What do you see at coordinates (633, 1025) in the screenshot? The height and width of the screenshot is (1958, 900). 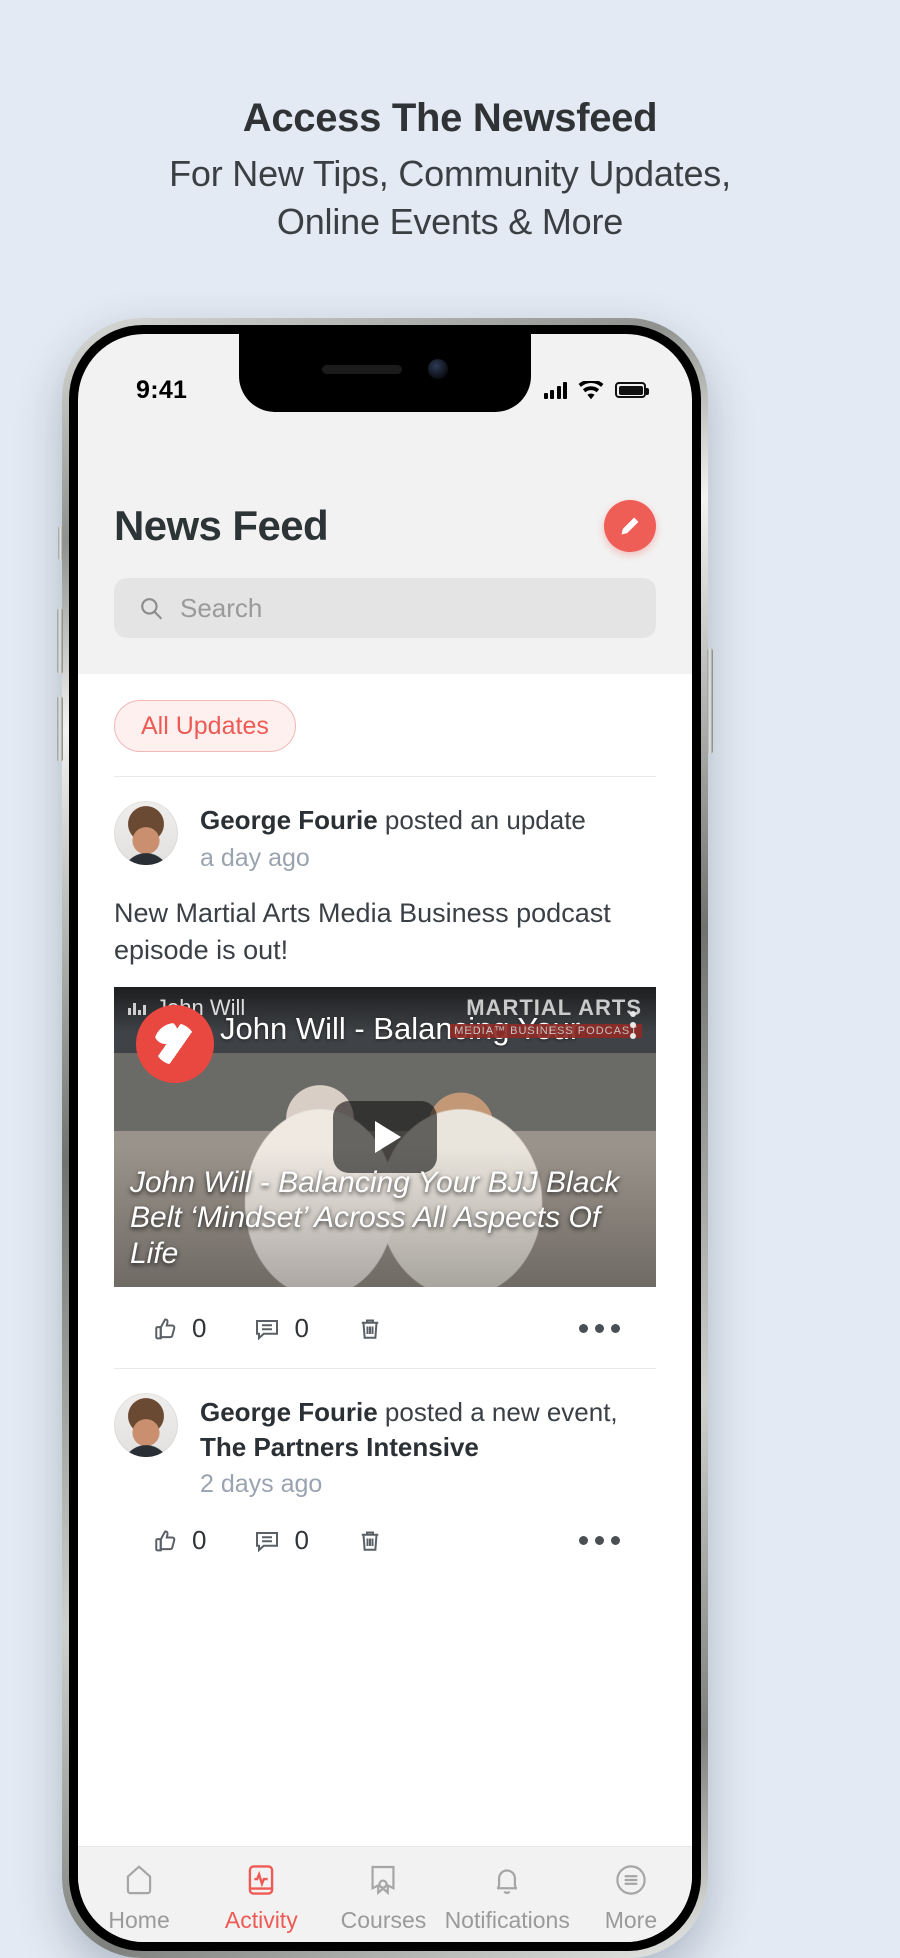 I see `more-vertical-icon` at bounding box center [633, 1025].